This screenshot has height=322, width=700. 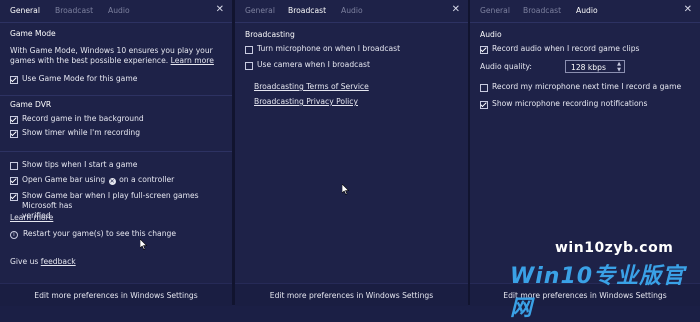 I want to click on record-audio-checkbox, so click(x=484, y=49).